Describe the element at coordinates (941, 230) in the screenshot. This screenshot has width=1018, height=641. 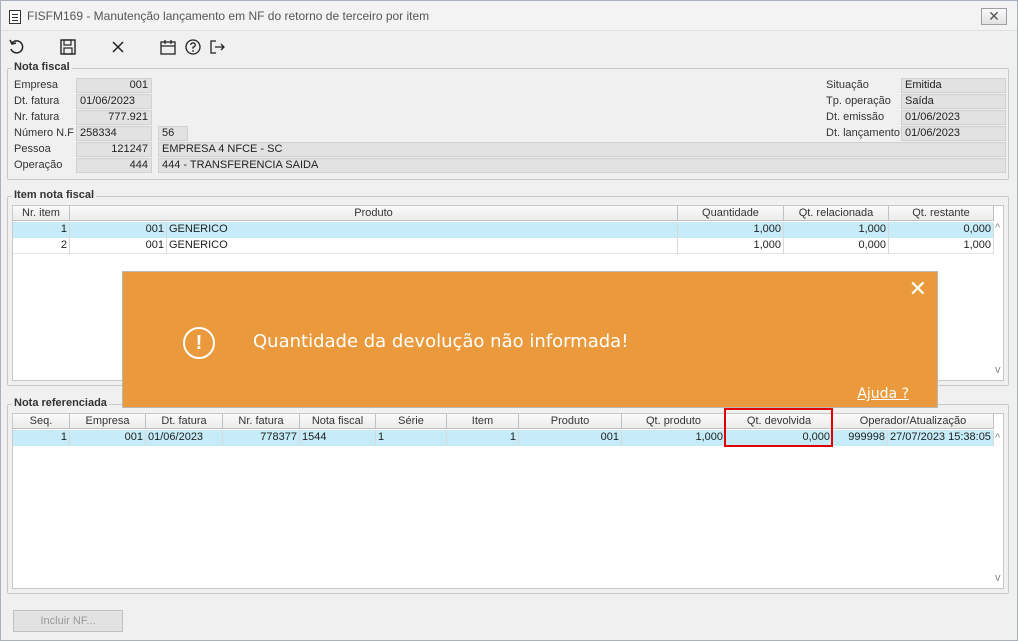
I see `cell-qt-restante: 0,000` at that location.